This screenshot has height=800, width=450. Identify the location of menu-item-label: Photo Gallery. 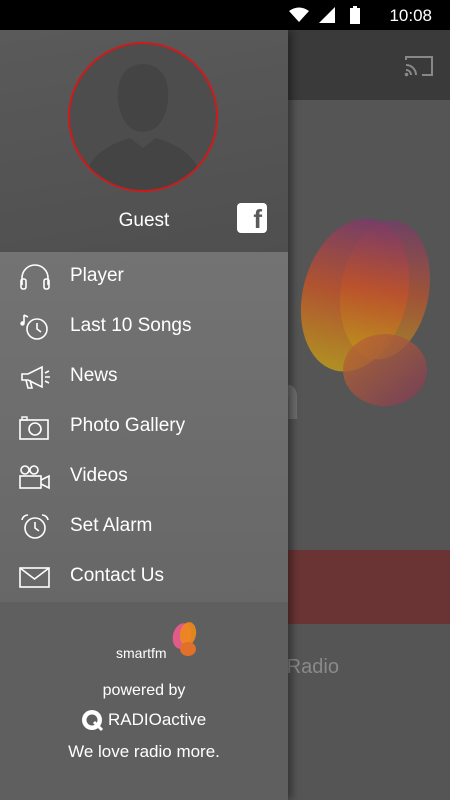
(128, 425).